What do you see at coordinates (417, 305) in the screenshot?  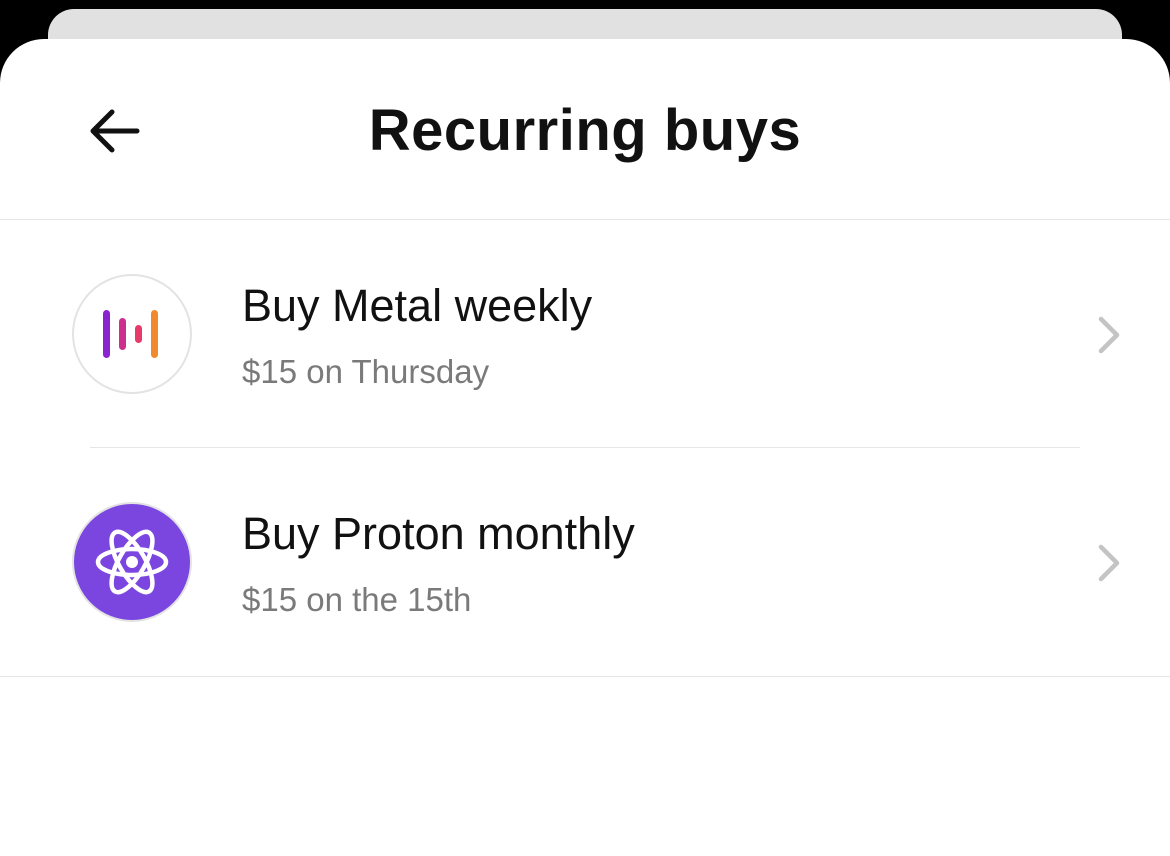 I see `recurring-buy-title: Buy Metal weekly` at bounding box center [417, 305].